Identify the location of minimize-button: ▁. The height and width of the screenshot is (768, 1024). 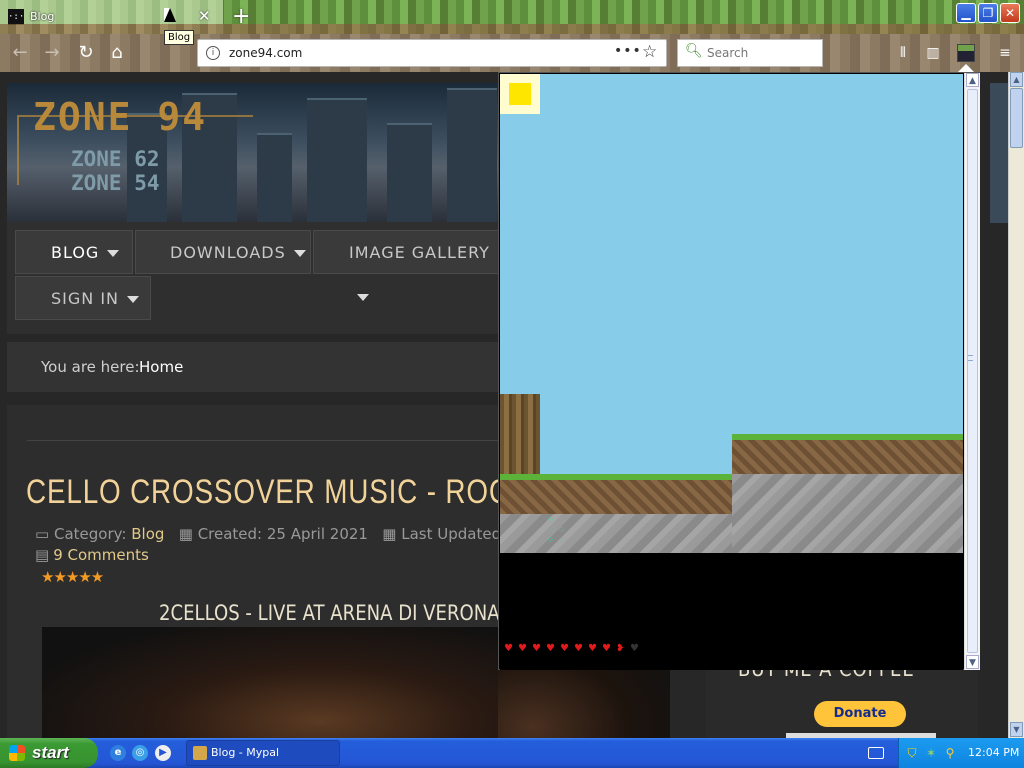
(966, 13).